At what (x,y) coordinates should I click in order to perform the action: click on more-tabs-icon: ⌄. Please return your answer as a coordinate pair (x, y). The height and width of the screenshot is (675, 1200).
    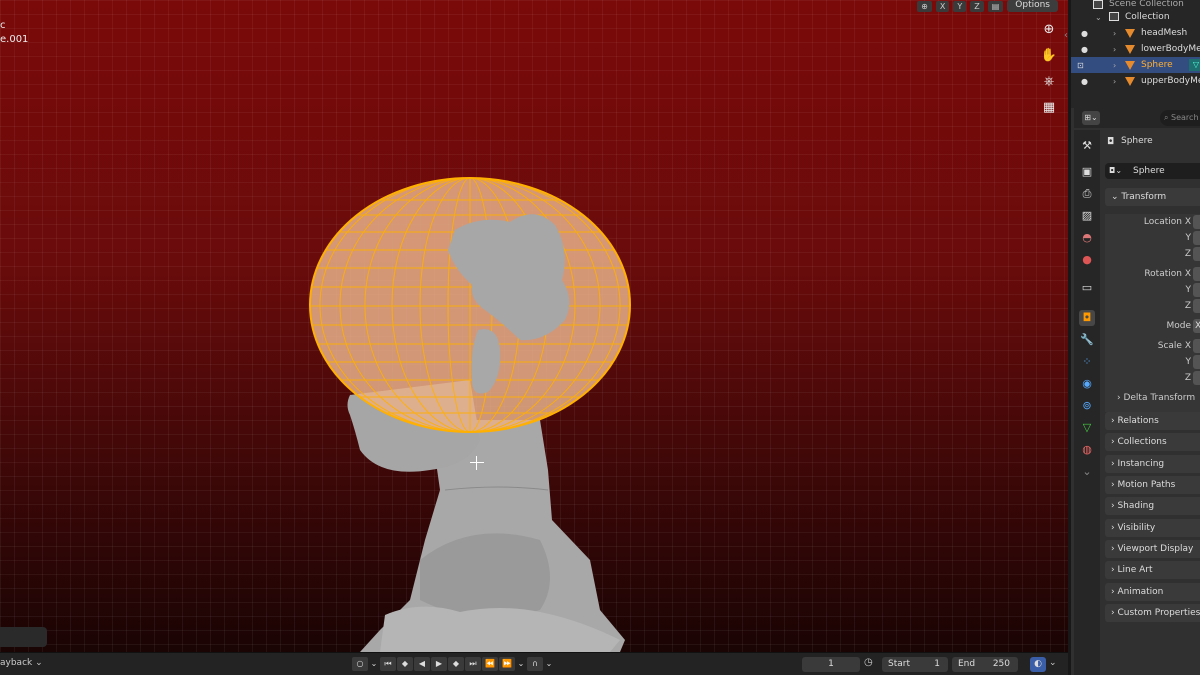
    Looking at the image, I should click on (1087, 472).